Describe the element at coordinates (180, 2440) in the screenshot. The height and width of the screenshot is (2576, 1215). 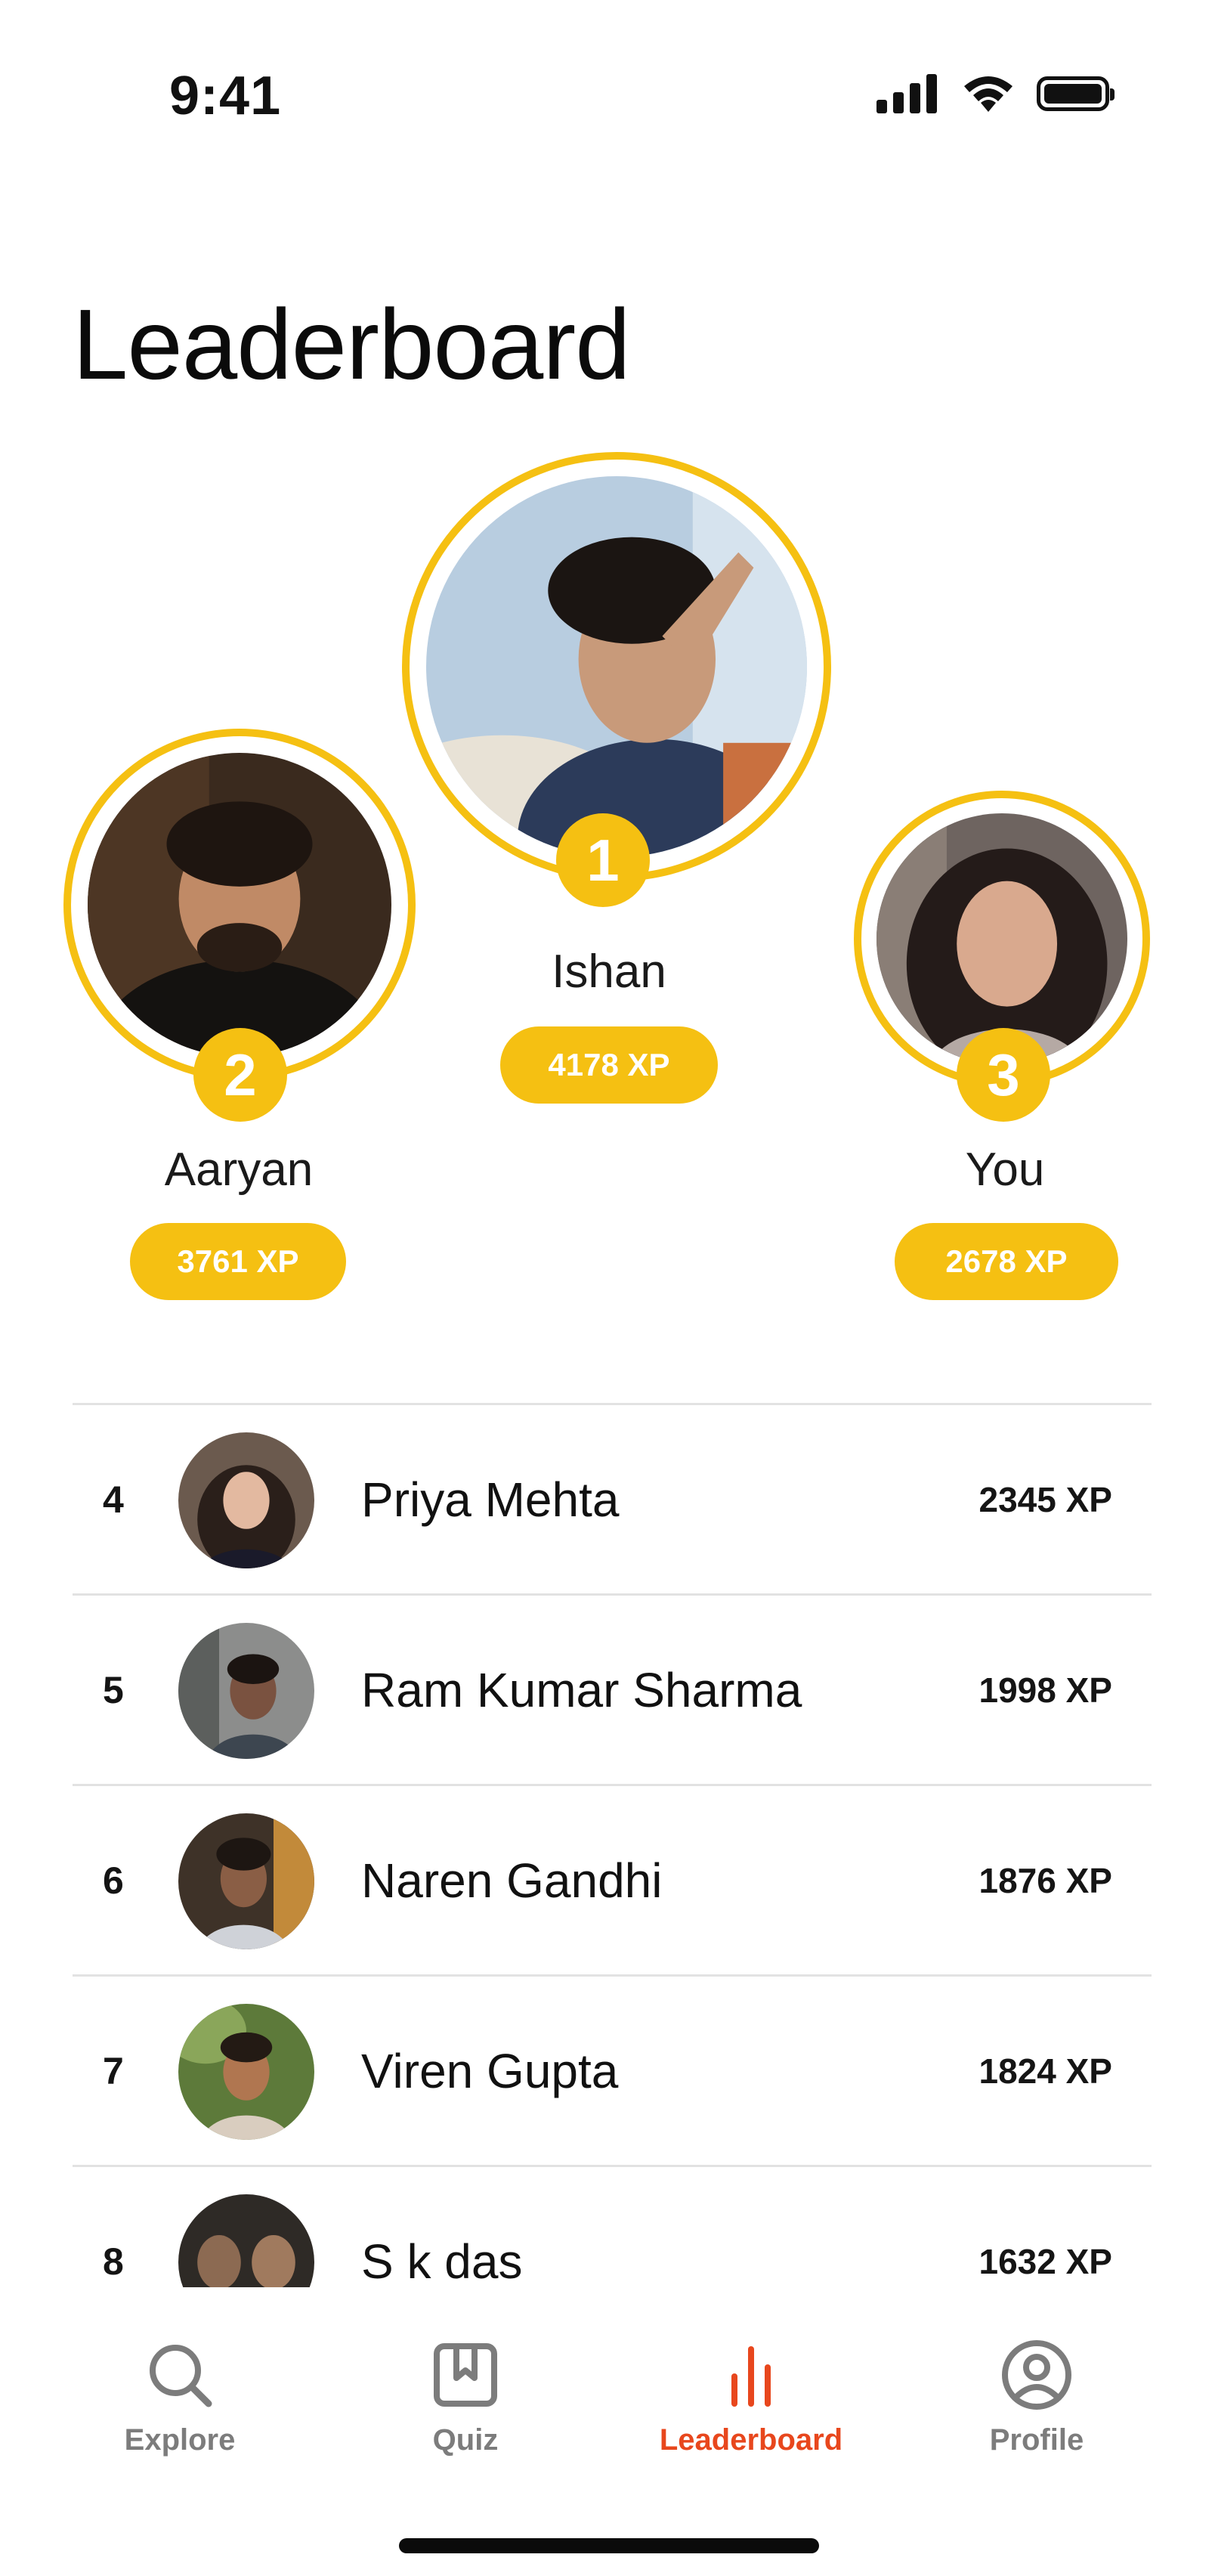
I see `tab-label: Explore` at that location.